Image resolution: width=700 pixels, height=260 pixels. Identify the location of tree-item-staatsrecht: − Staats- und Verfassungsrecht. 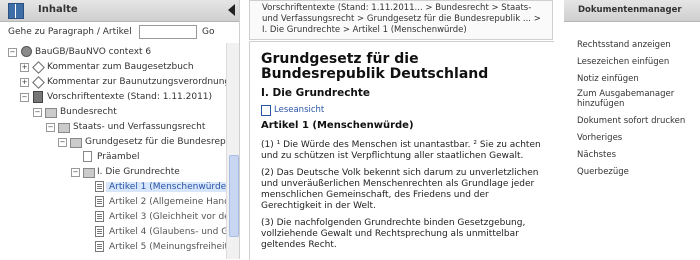
(134, 127).